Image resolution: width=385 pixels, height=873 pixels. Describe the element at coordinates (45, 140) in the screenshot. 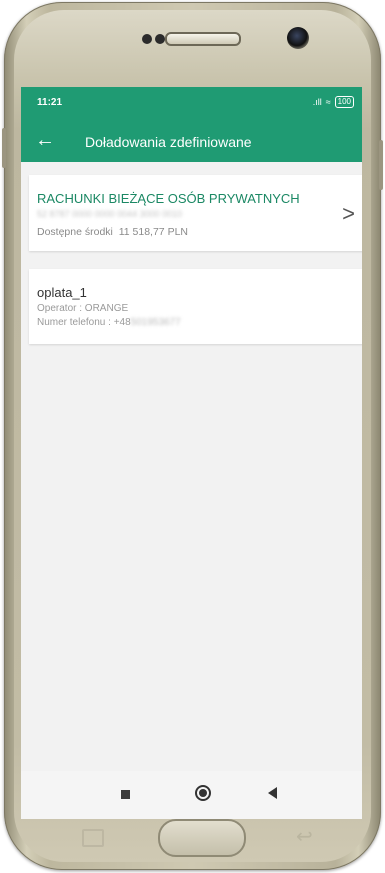

I see `arrow-left-icon: ←` at that location.